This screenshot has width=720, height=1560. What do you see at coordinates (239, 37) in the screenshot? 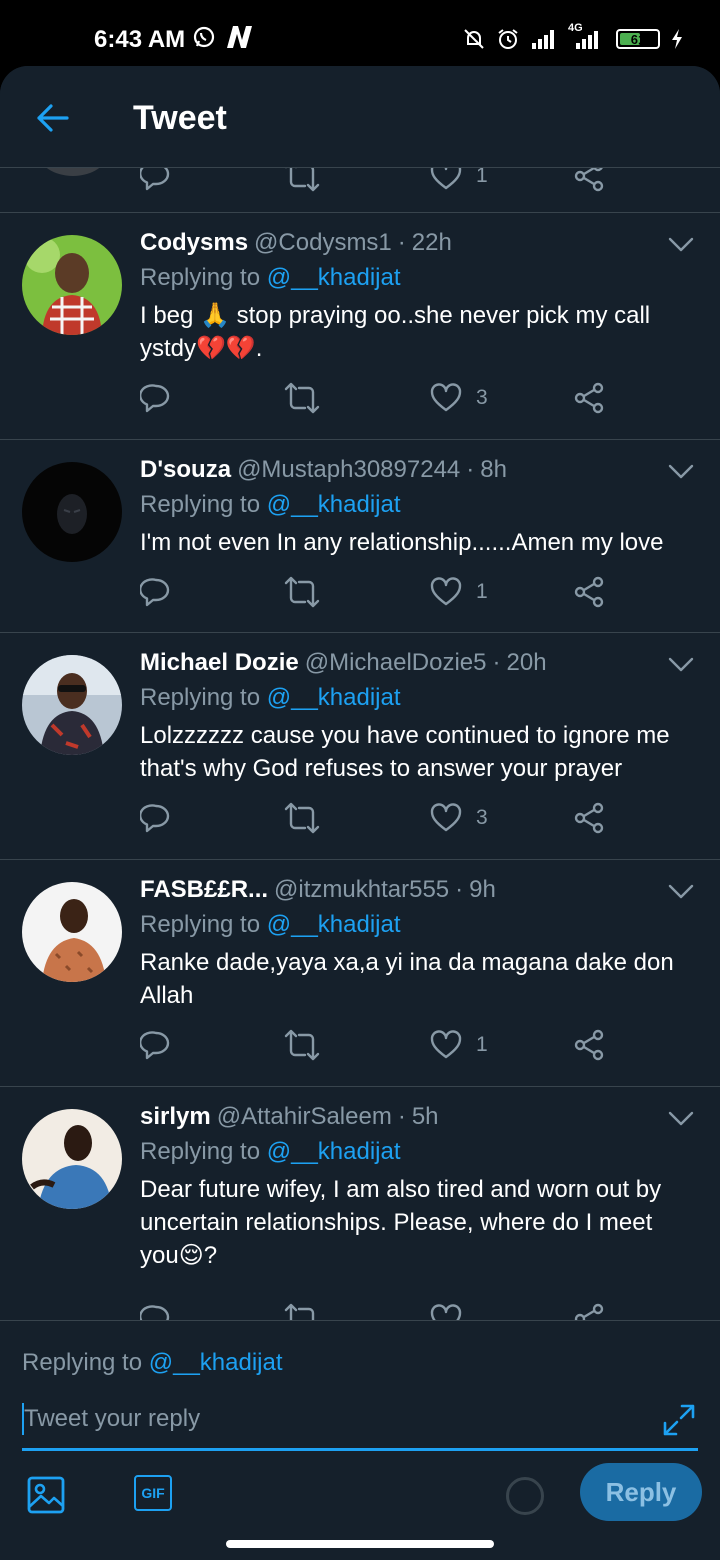
I see `n-app-icon` at bounding box center [239, 37].